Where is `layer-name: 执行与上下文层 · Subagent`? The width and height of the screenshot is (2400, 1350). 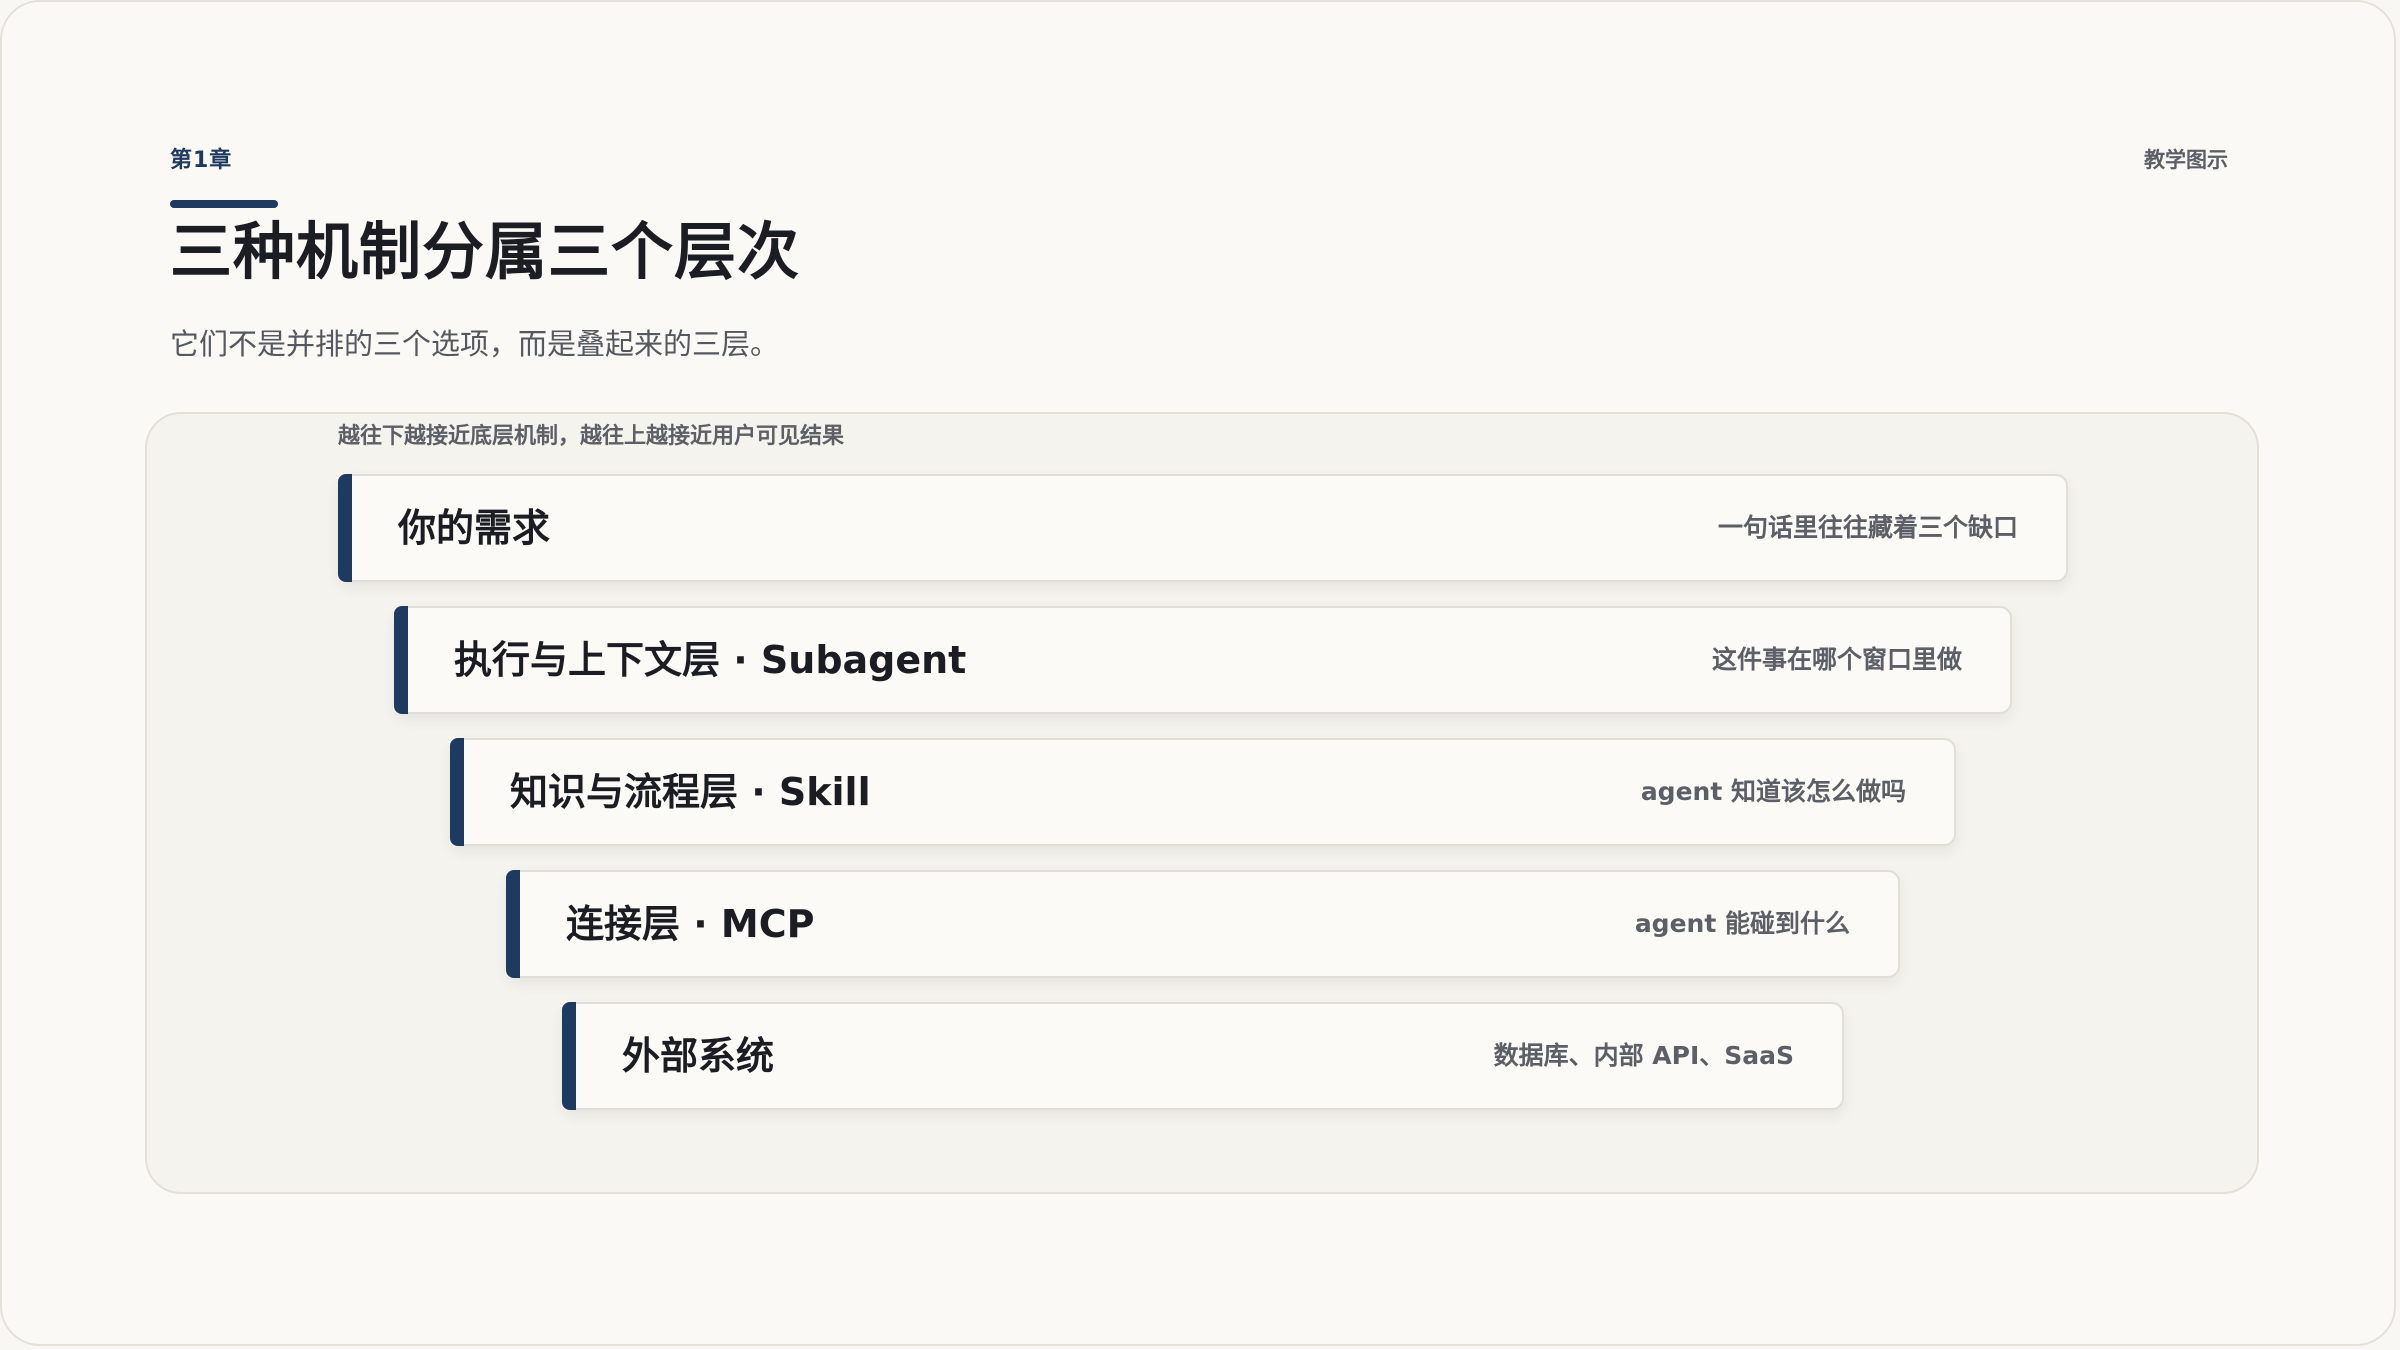
layer-name: 执行与上下文层 · Subagent is located at coordinates (710, 660).